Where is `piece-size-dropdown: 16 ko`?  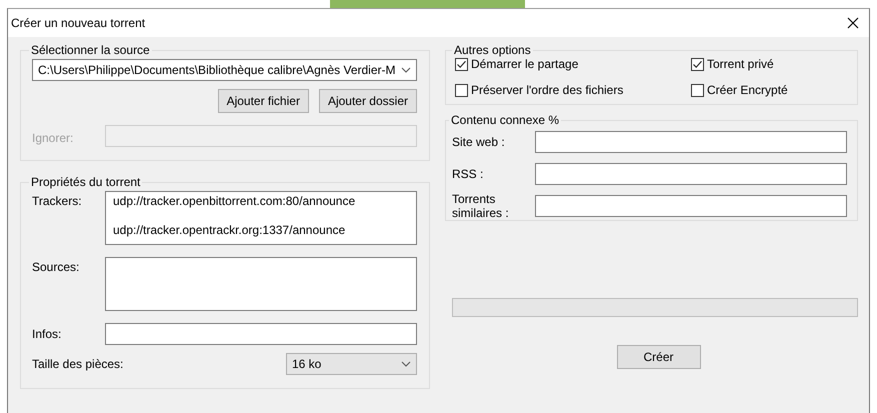
piece-size-dropdown: 16 ko is located at coordinates (351, 364).